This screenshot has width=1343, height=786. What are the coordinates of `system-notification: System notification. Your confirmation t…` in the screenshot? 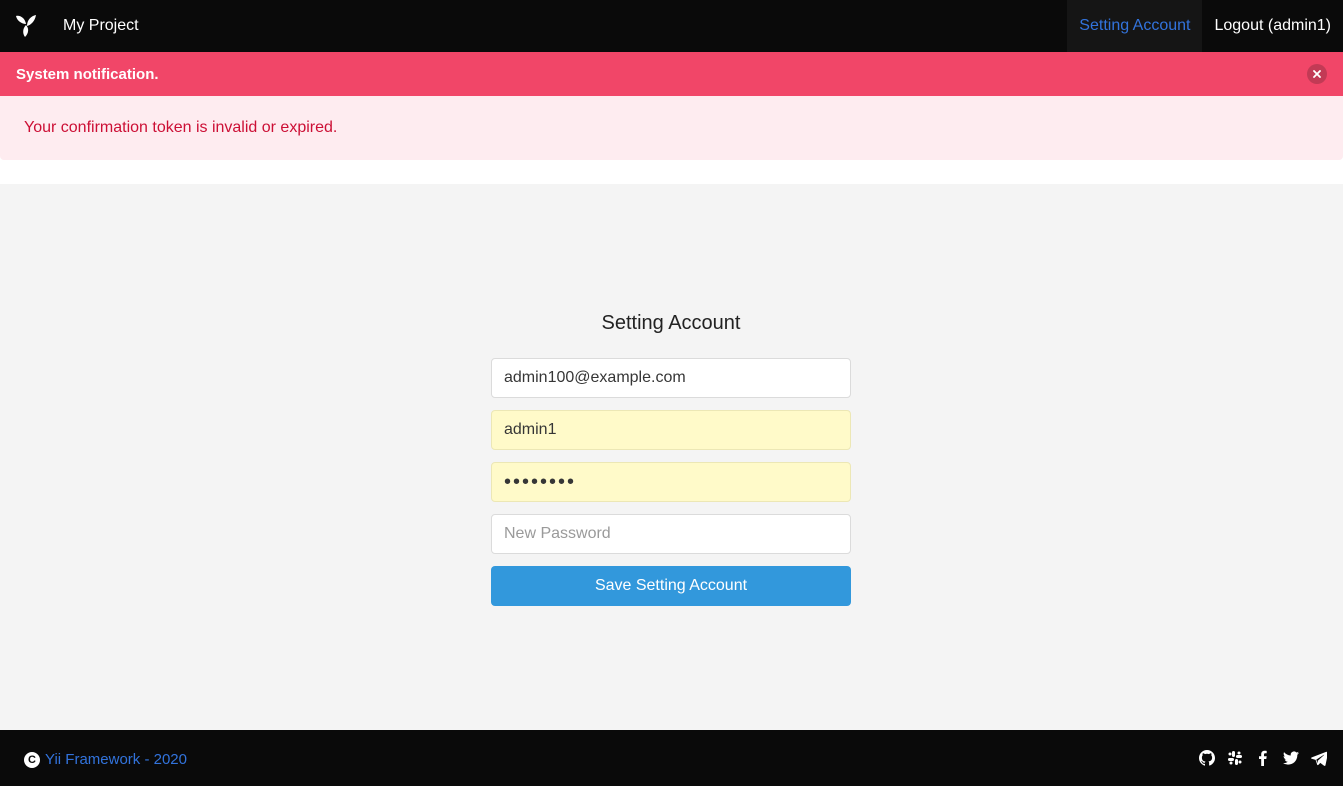 It's located at (671, 106).